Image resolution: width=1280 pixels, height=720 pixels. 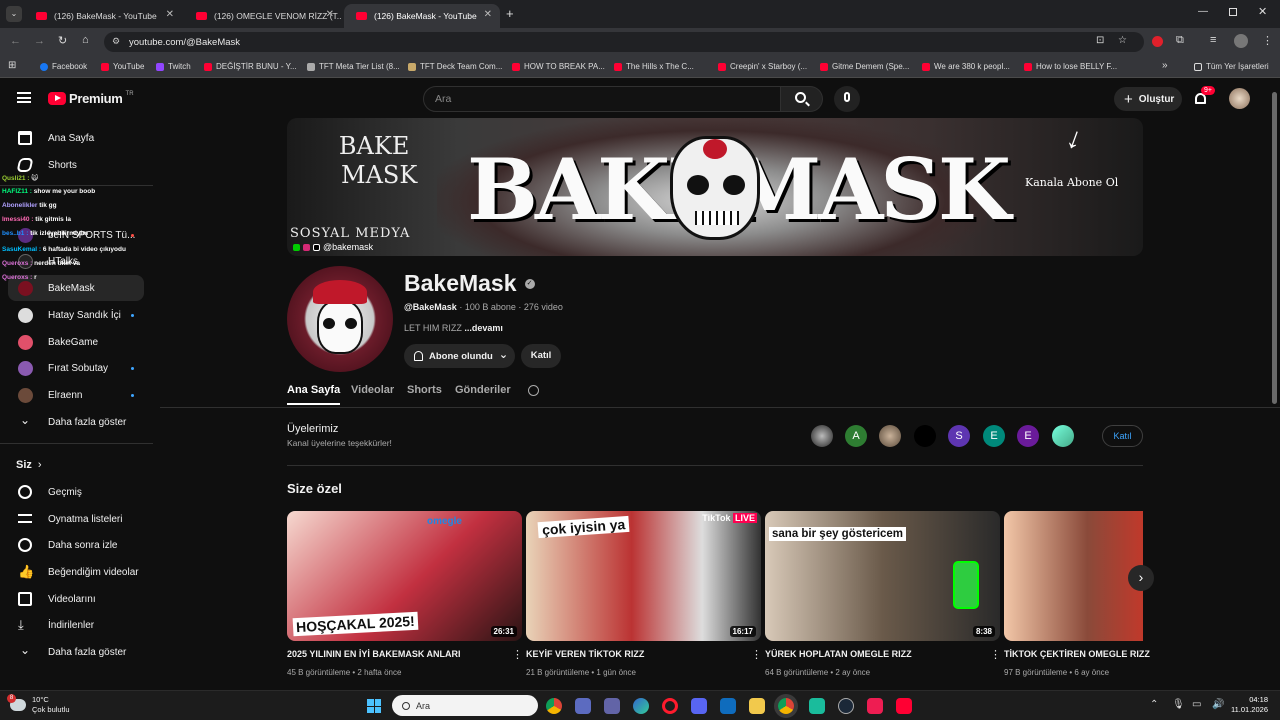 What do you see at coordinates (76, 342) in the screenshot?
I see `subscription-item: BakeGame` at bounding box center [76, 342].